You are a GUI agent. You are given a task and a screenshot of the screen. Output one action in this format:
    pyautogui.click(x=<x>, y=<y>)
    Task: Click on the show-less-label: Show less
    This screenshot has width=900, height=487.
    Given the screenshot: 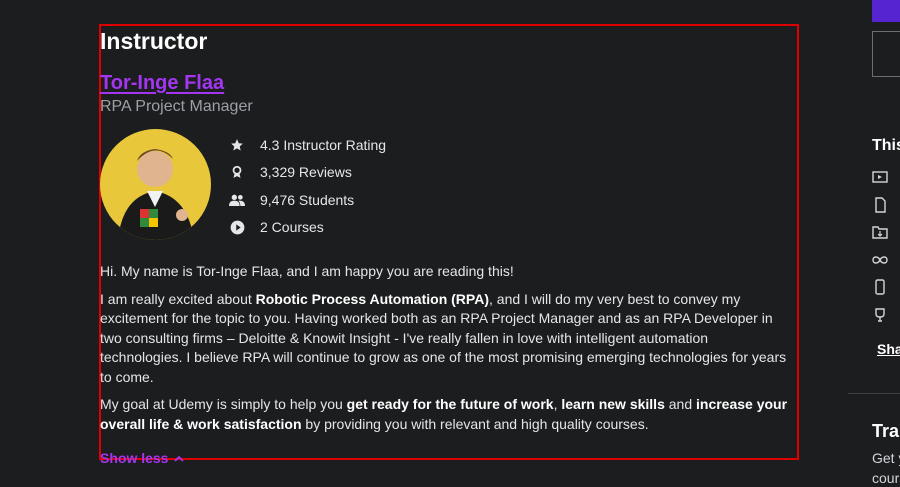 What is the action you would take?
    pyautogui.click(x=134, y=458)
    